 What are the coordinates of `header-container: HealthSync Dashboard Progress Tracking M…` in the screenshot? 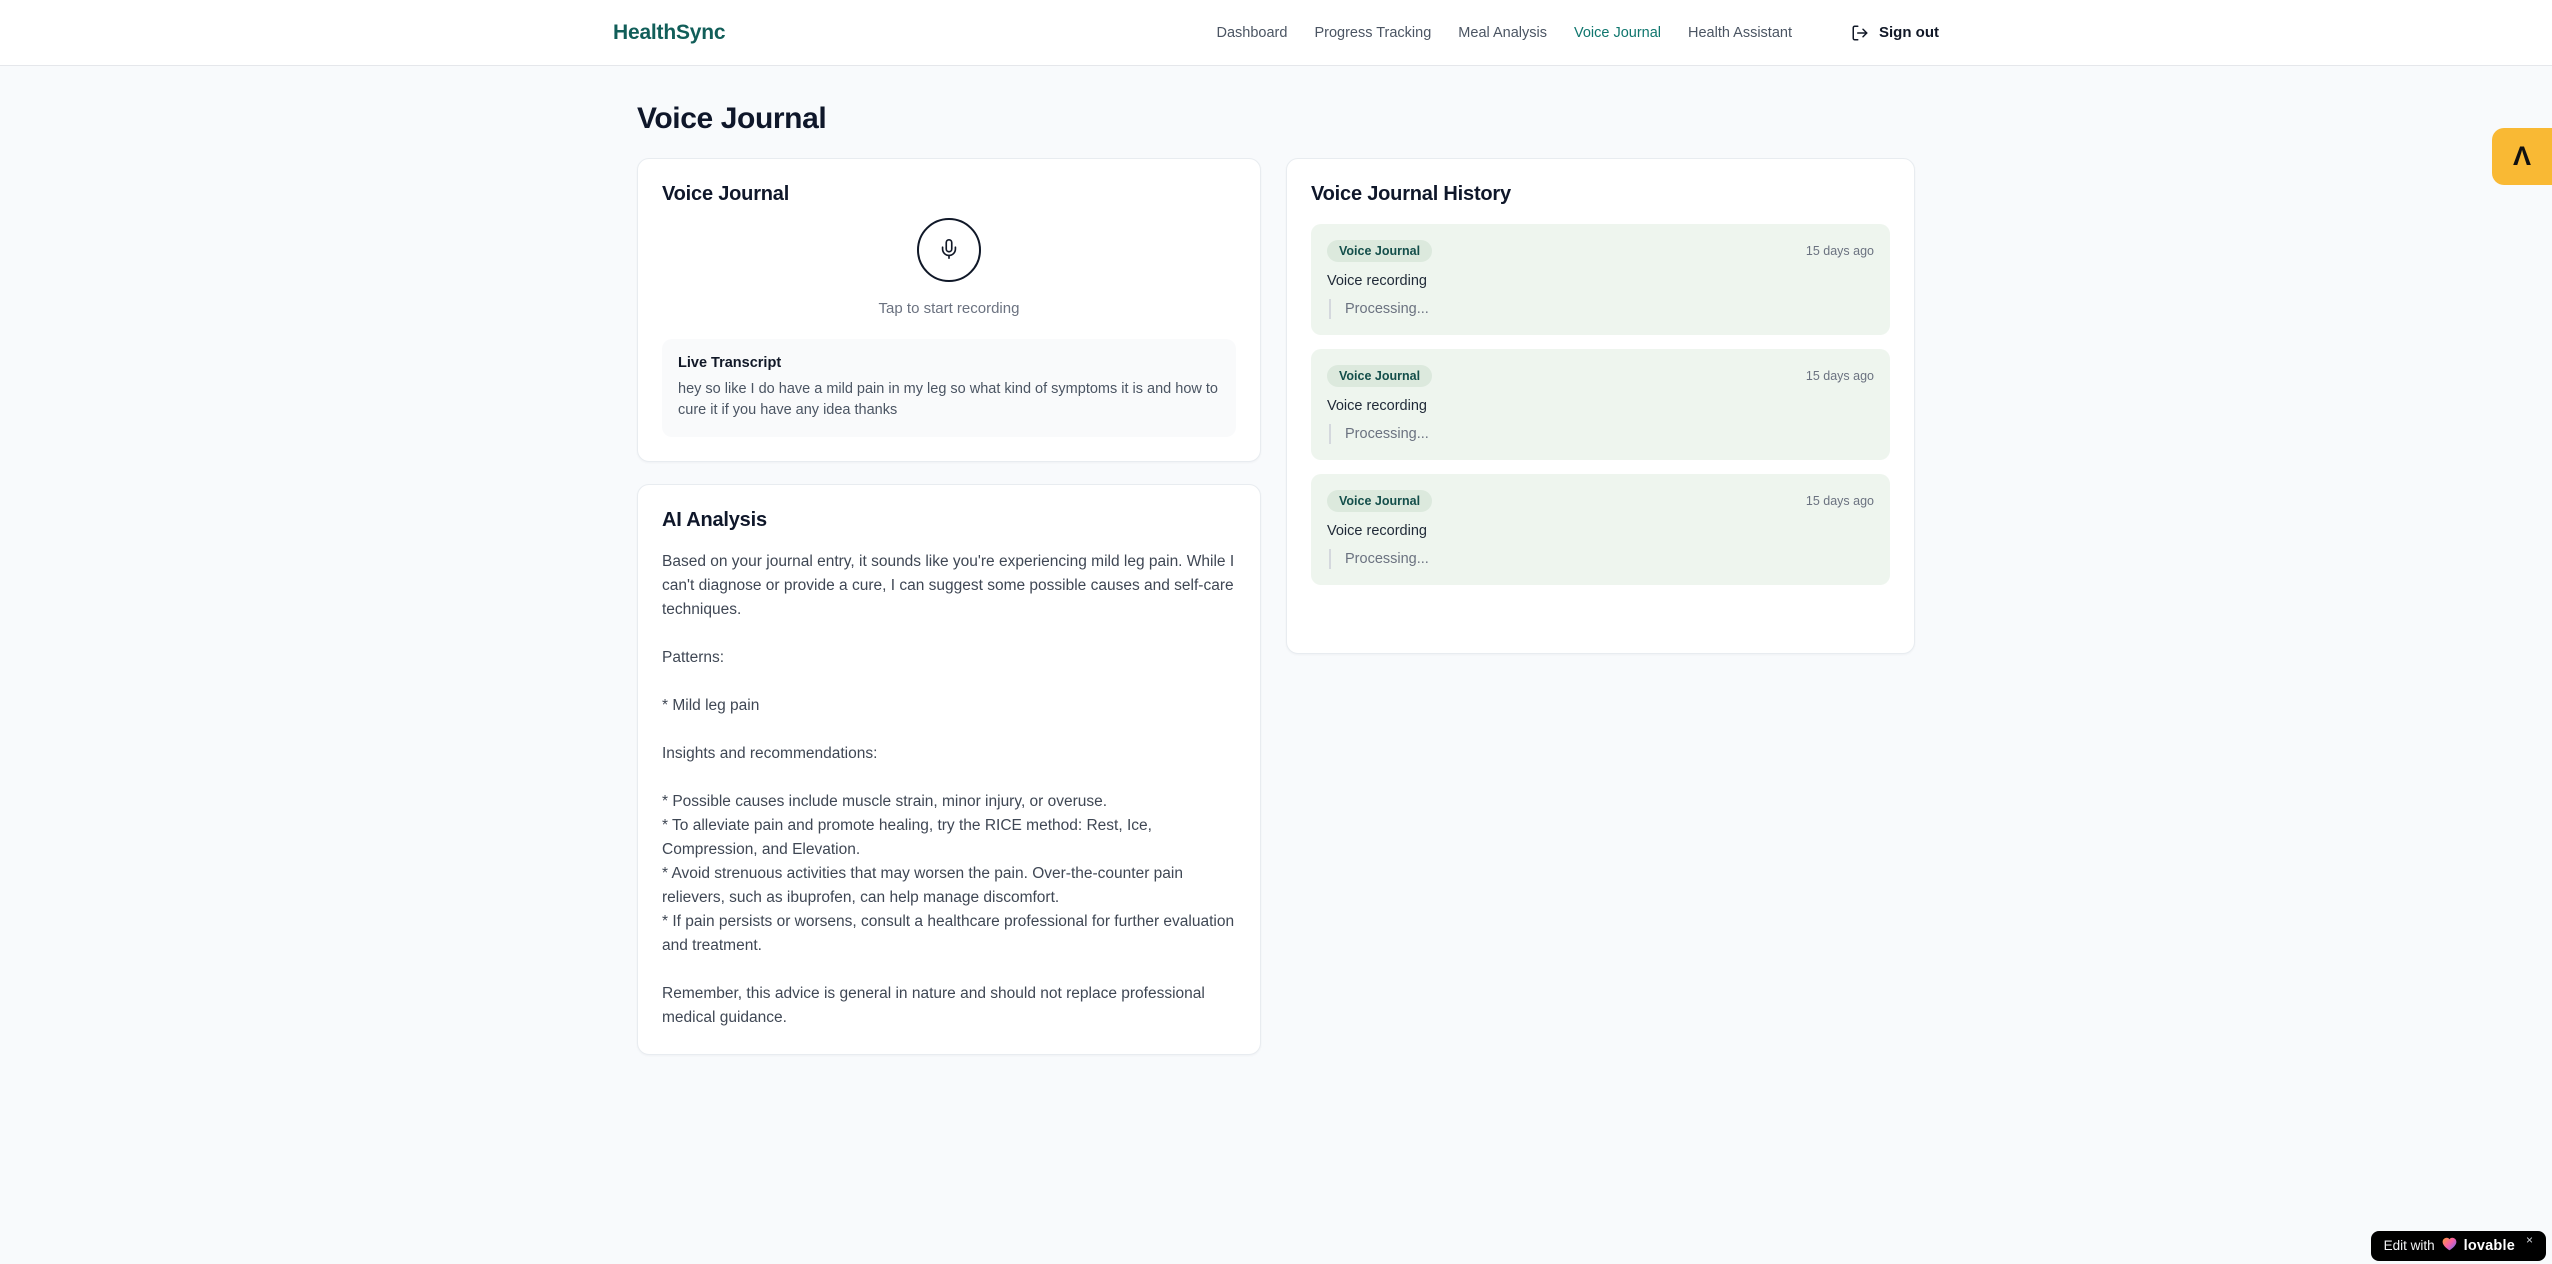 It's located at (1276, 33).